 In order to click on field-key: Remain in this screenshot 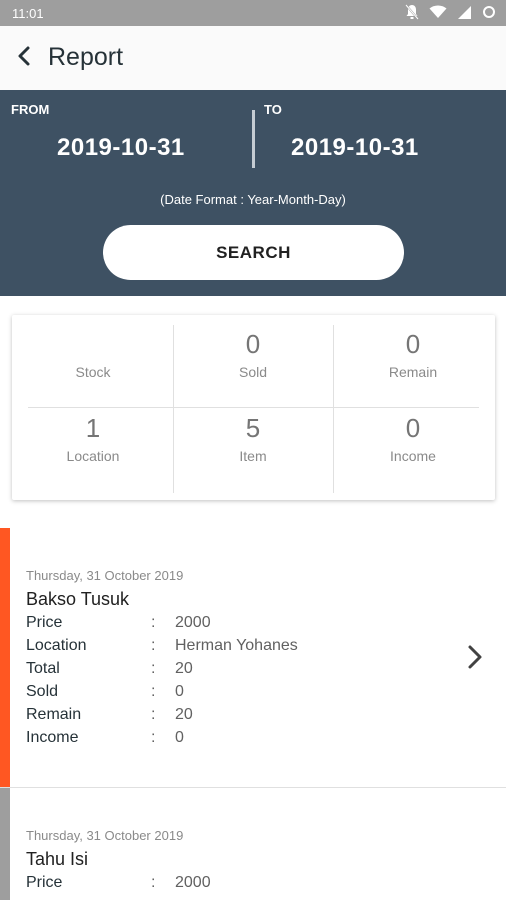, I will do `click(54, 714)`.